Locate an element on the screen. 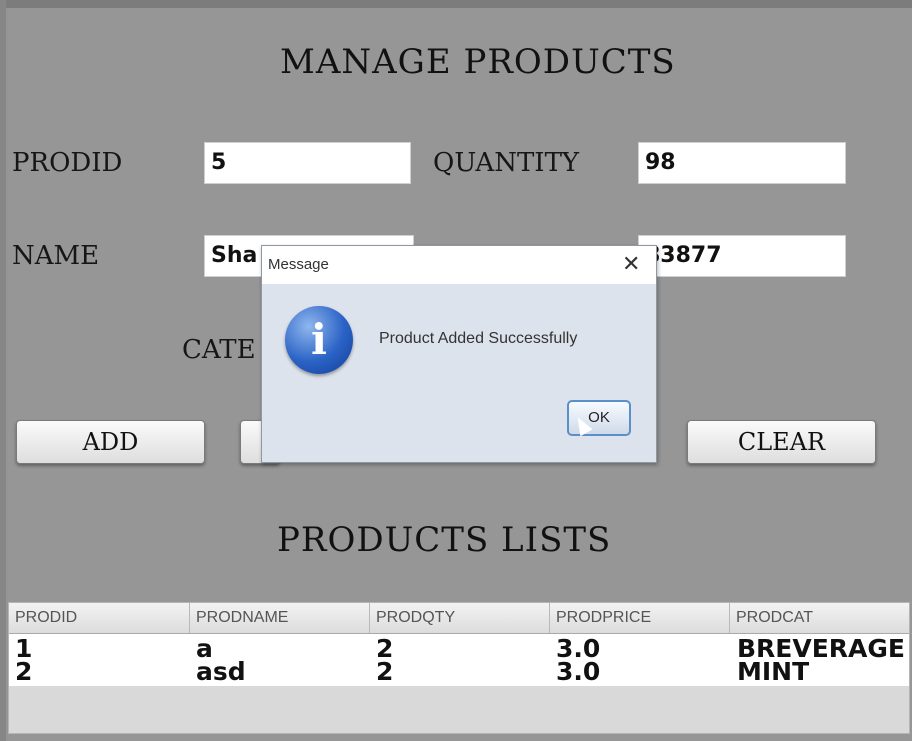  dialog-title-bar: Message ✕ is located at coordinates (459, 265).